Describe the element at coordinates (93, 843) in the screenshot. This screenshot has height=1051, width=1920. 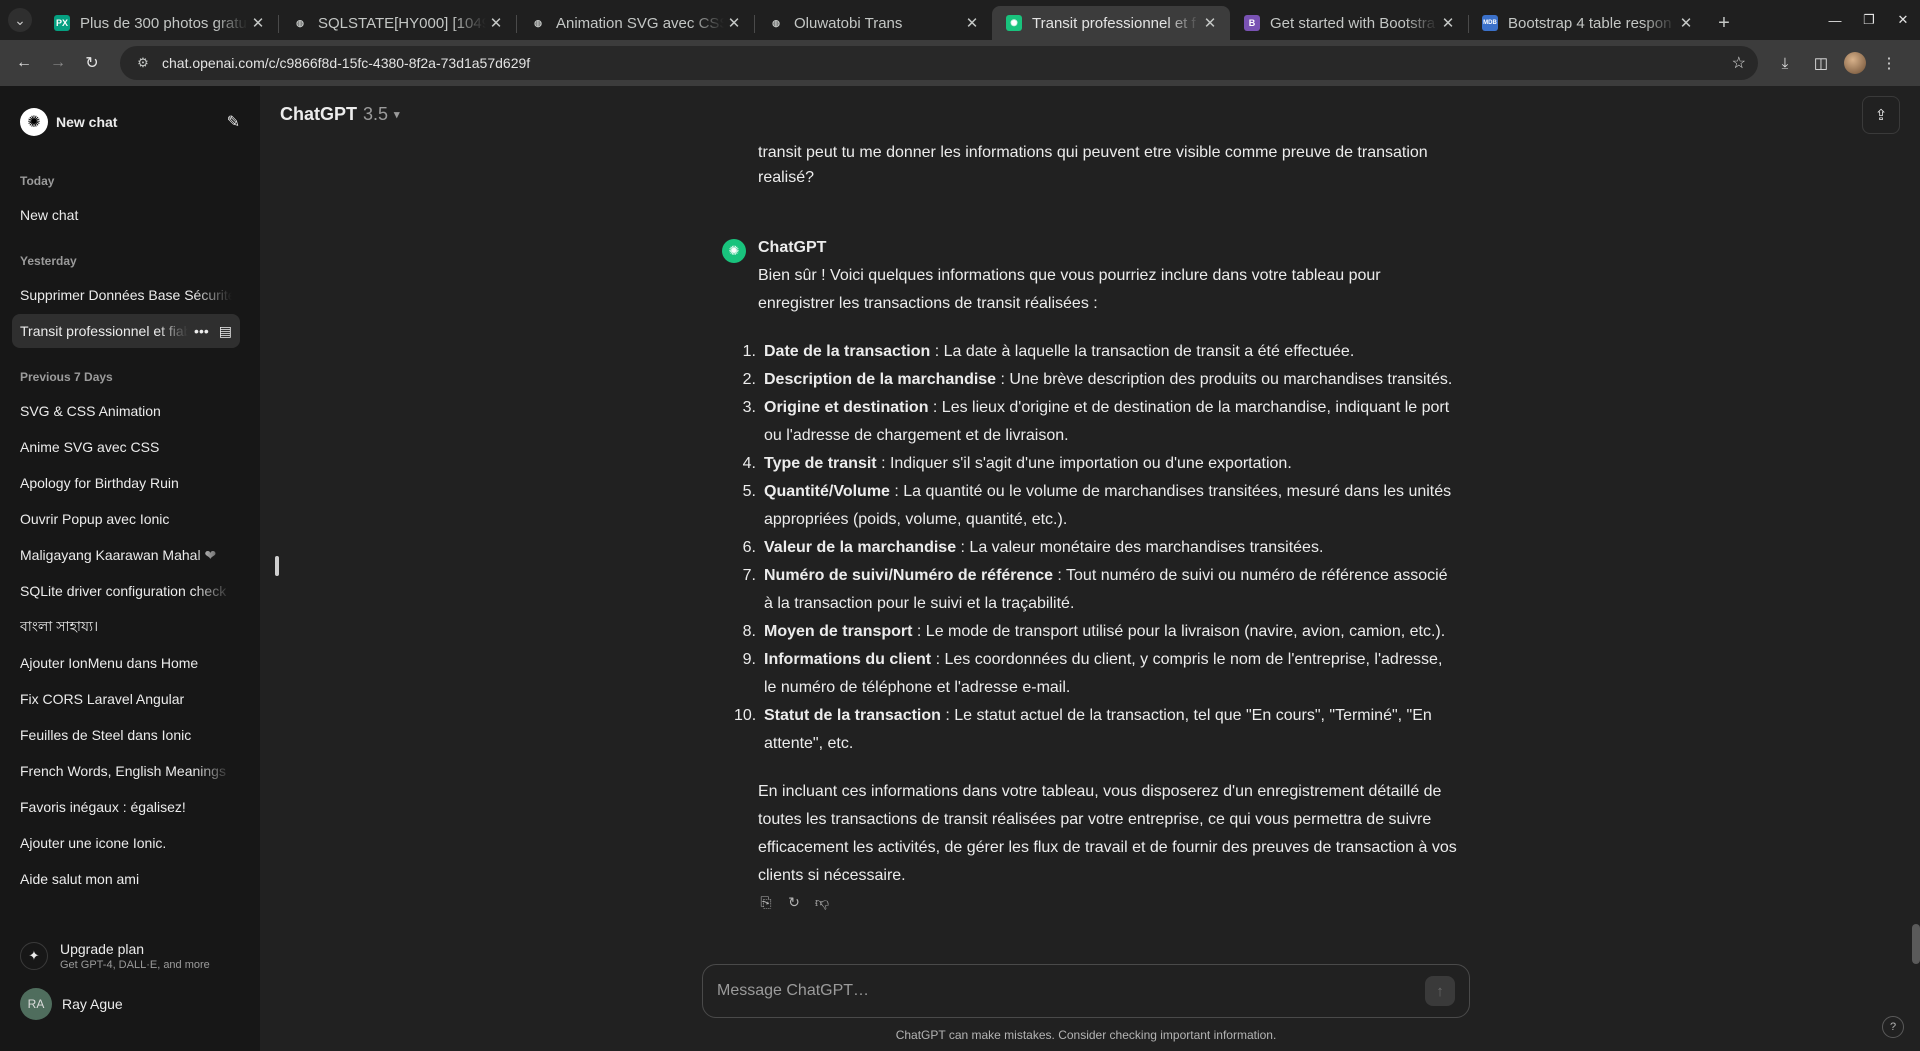
I see `chat-title: Ajouter une icone Ionic.` at that location.